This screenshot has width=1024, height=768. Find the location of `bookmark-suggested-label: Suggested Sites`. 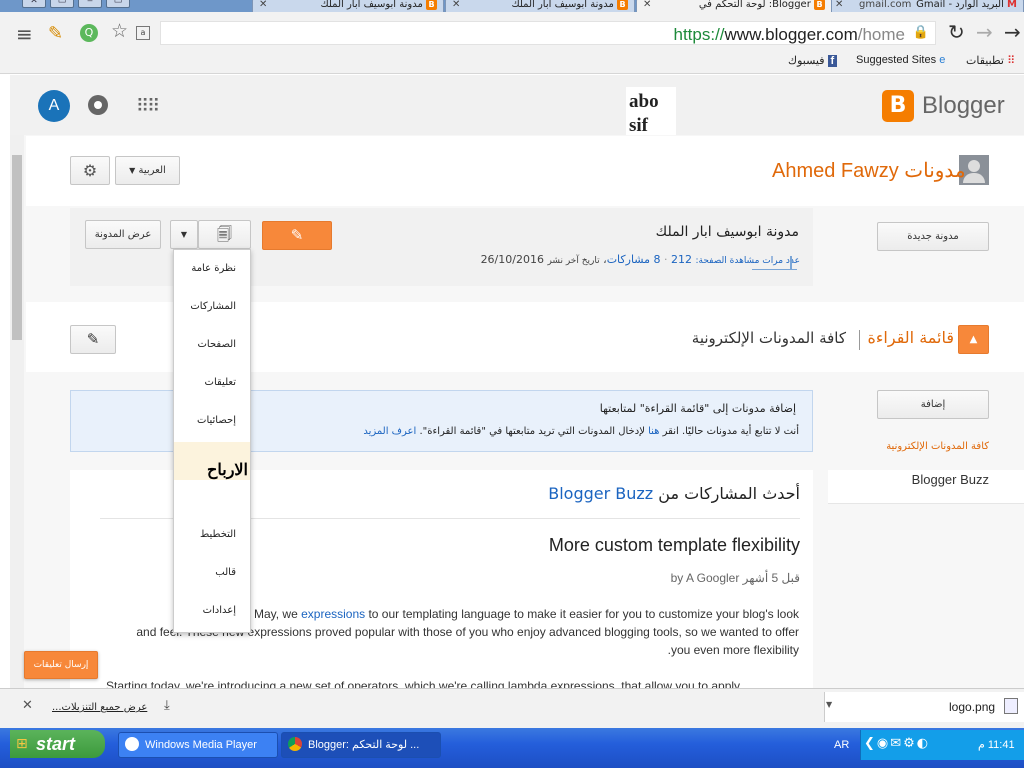

bookmark-suggested-label: Suggested Sites is located at coordinates (896, 60).